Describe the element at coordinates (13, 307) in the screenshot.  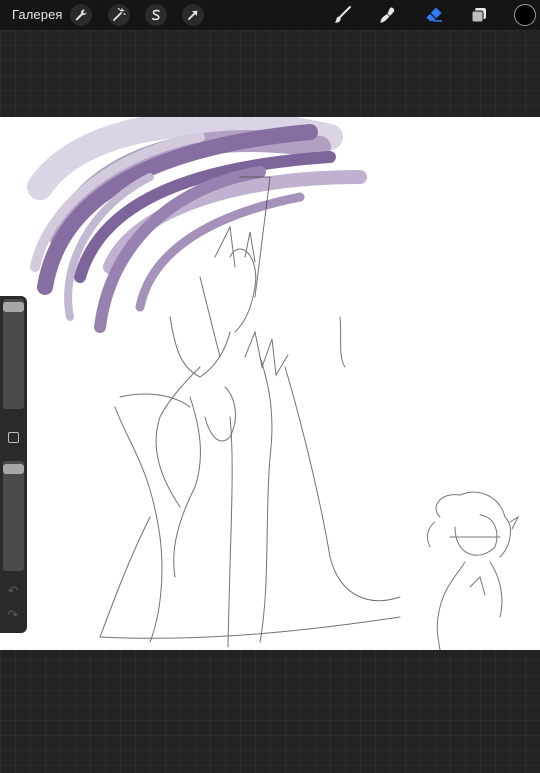
I see `brush-size-thumb` at that location.